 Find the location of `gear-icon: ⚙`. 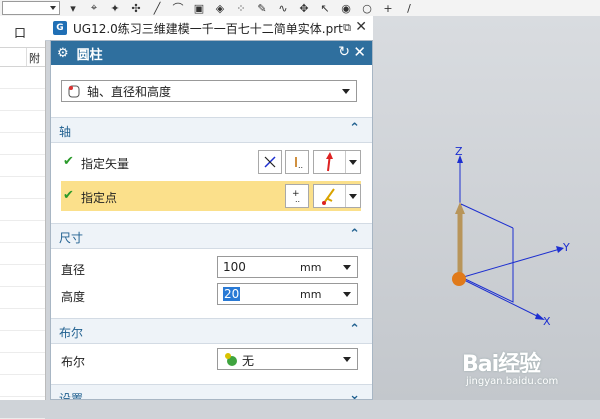

gear-icon: ⚙ is located at coordinates (63, 53).